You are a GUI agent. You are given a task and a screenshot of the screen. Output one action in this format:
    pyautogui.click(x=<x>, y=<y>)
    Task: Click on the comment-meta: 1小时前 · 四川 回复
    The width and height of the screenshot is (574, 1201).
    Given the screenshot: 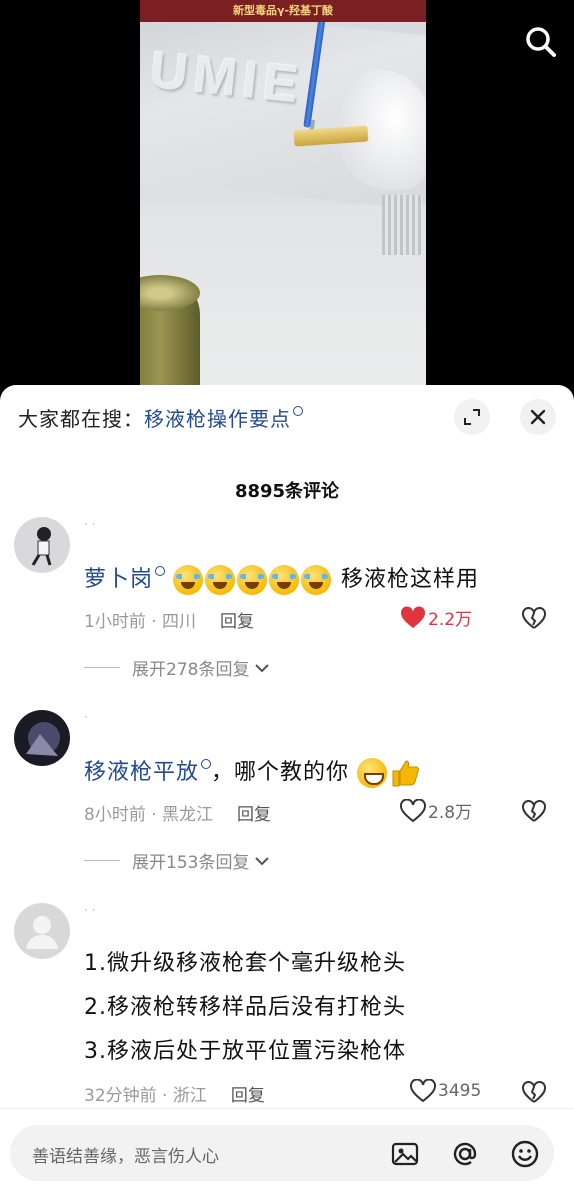 What is the action you would take?
    pyautogui.click(x=169, y=619)
    